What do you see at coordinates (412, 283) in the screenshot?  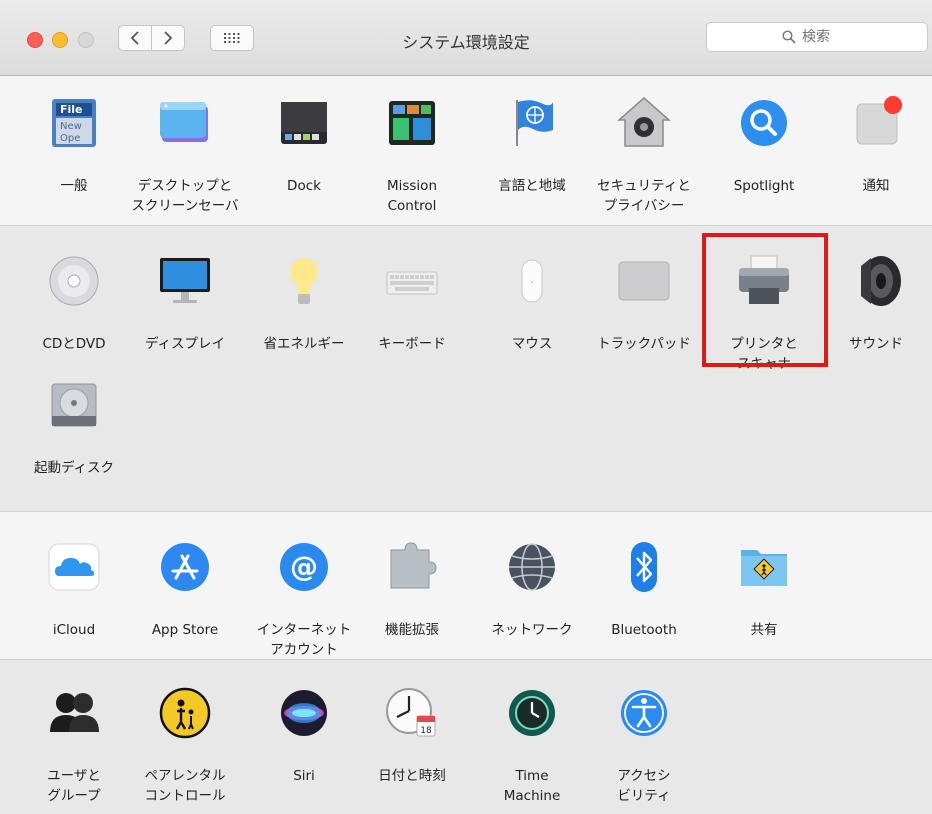 I see `keyboard-icon` at bounding box center [412, 283].